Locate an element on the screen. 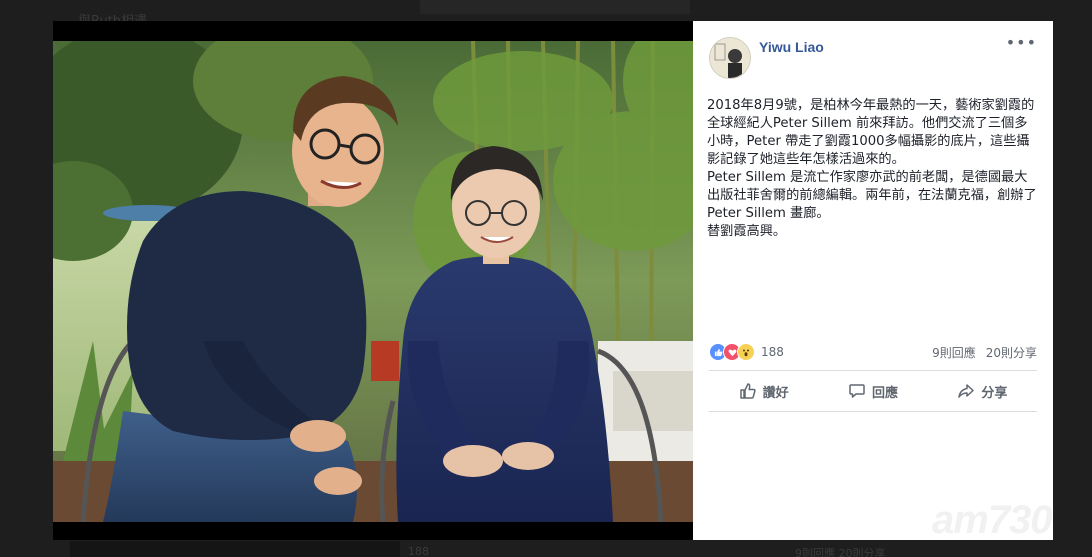 This screenshot has width=1092, height=557. comment-icon is located at coordinates (857, 391).